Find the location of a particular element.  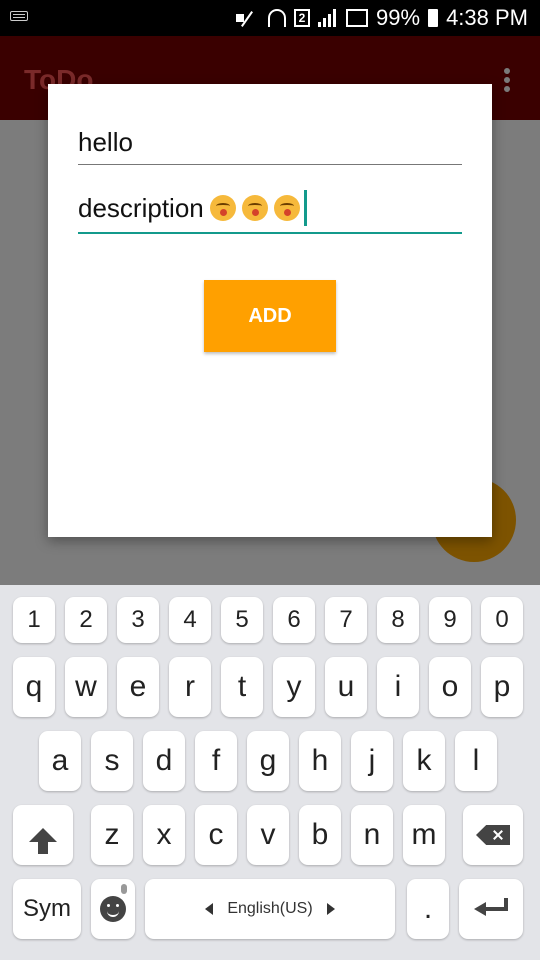

key-g: g is located at coordinates (268, 761).